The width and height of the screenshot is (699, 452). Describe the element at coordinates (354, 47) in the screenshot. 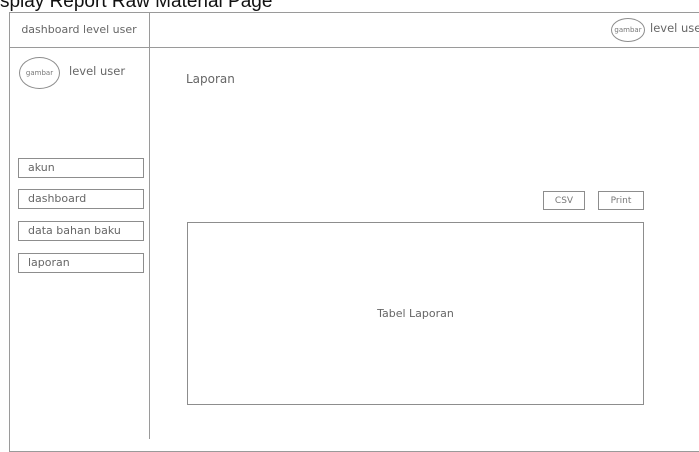

I see `header-divider` at that location.